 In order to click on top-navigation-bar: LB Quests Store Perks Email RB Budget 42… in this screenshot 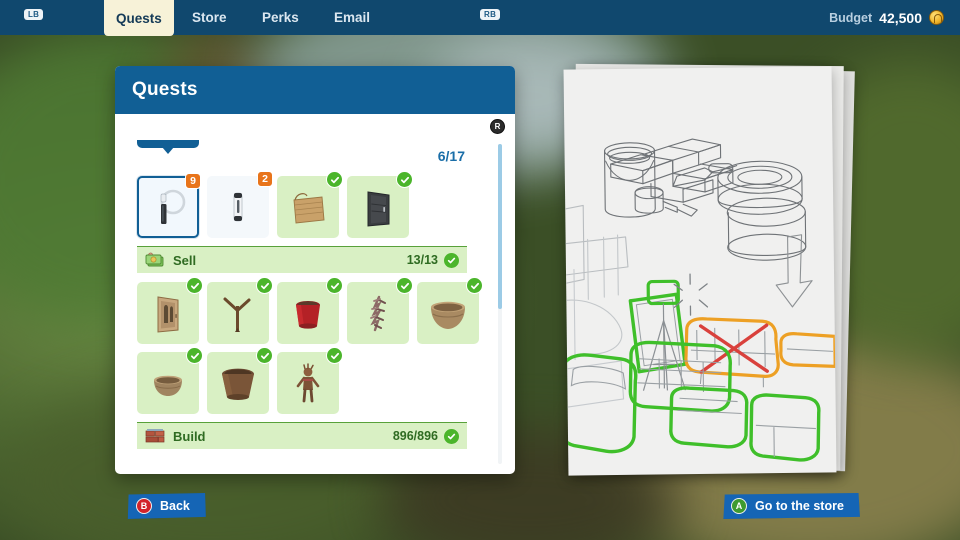, I will do `click(480, 18)`.